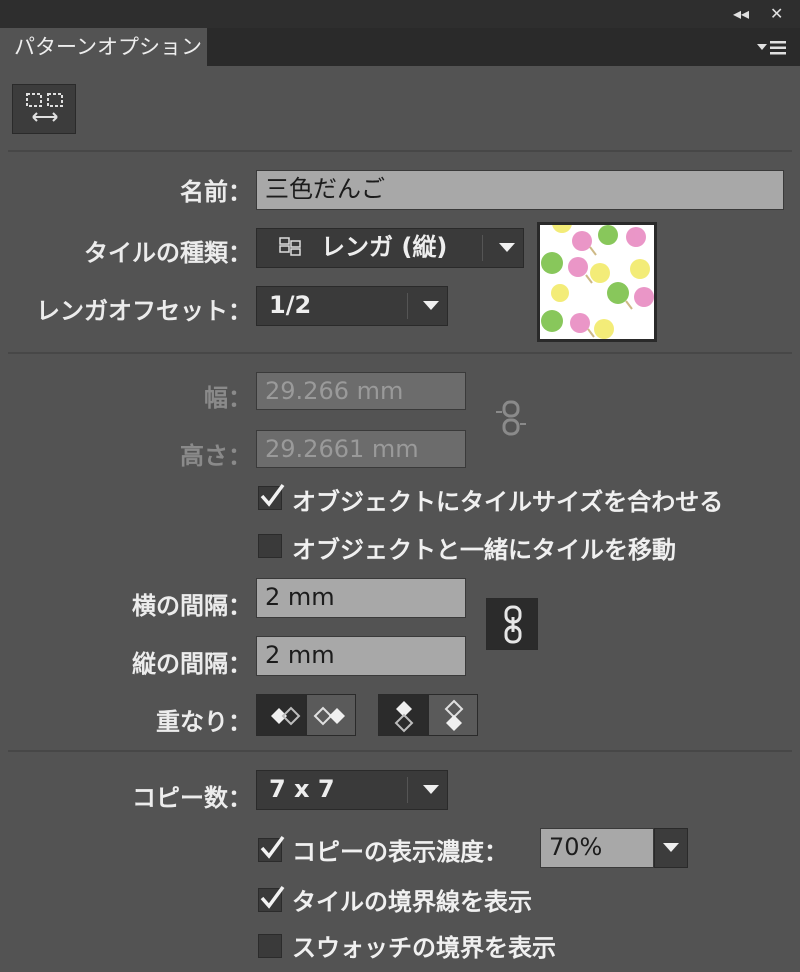 The width and height of the screenshot is (800, 972). Describe the element at coordinates (192, 798) in the screenshot. I see `copies-label: コピー数：` at that location.